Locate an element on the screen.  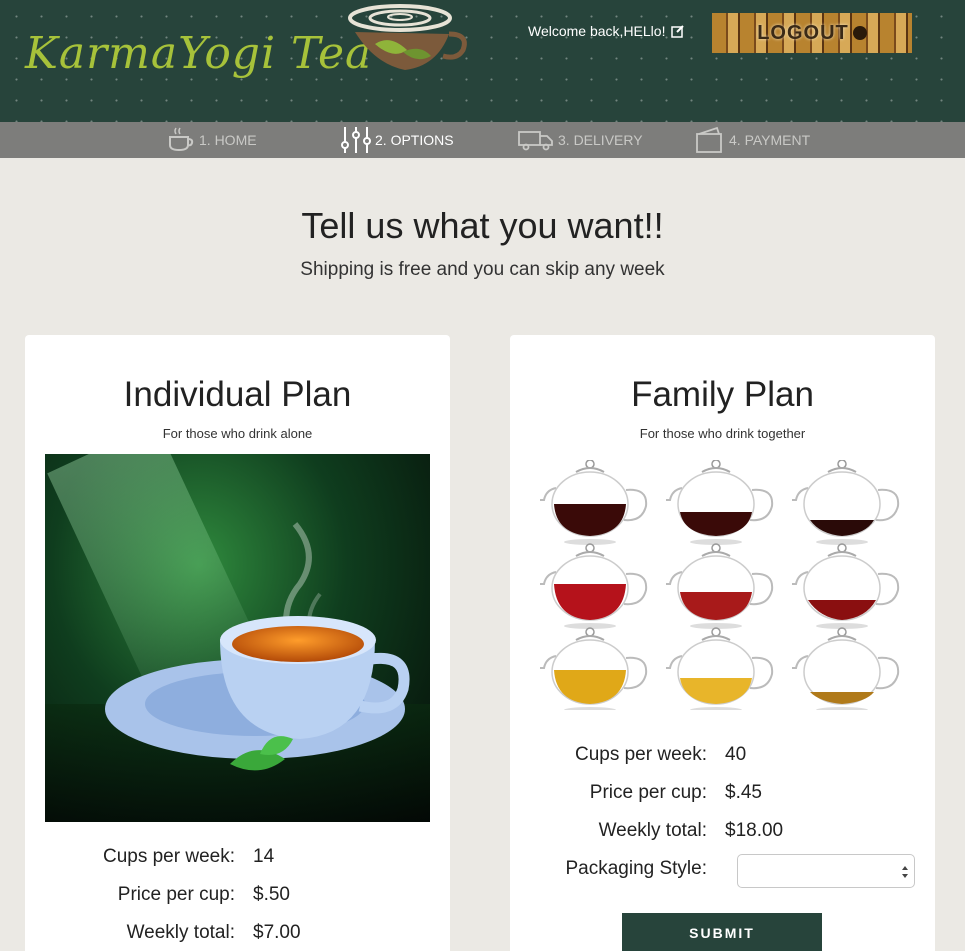
logout-label: LOGOUT is located at coordinates (803, 32).